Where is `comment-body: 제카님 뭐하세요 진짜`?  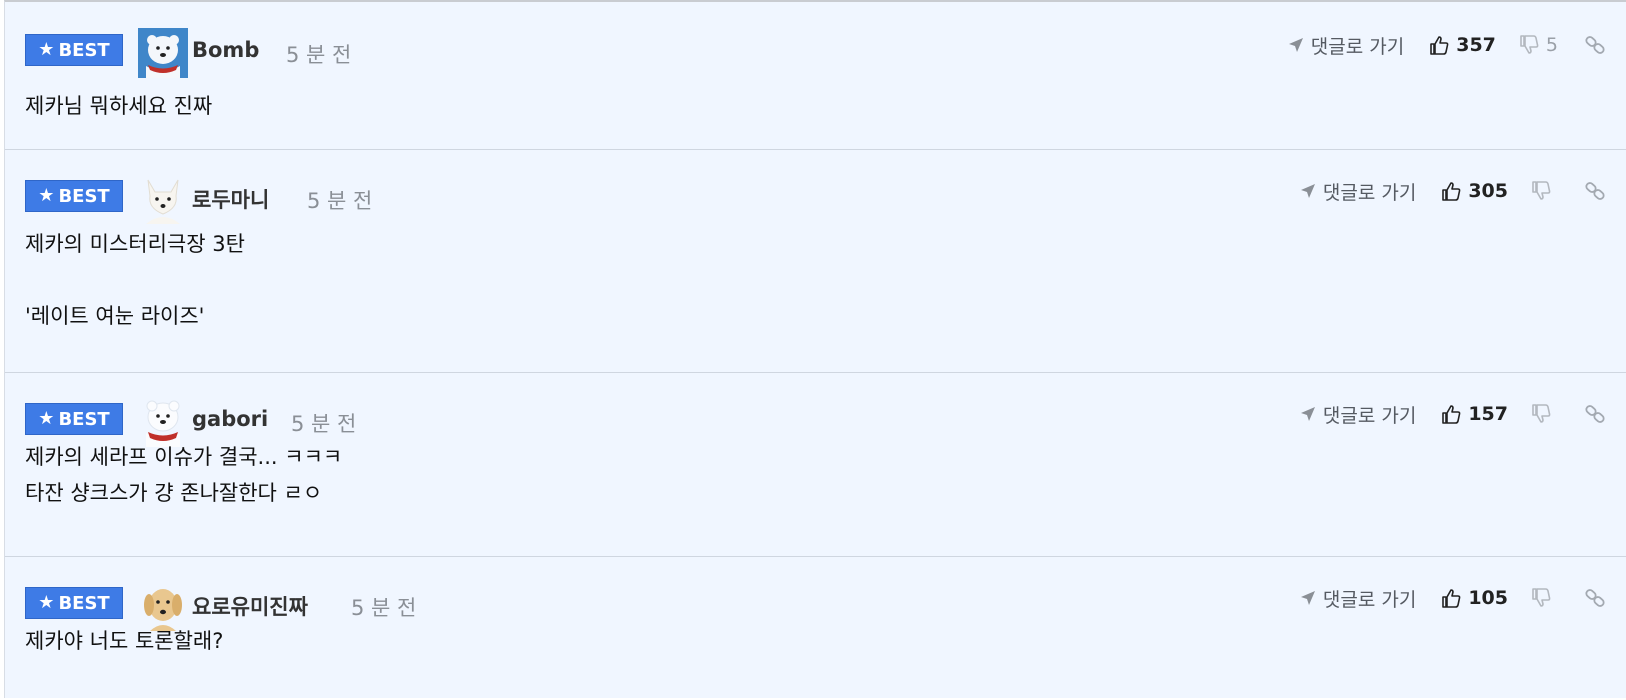
comment-body: 제카님 뭐하세요 진짜 is located at coordinates (119, 106).